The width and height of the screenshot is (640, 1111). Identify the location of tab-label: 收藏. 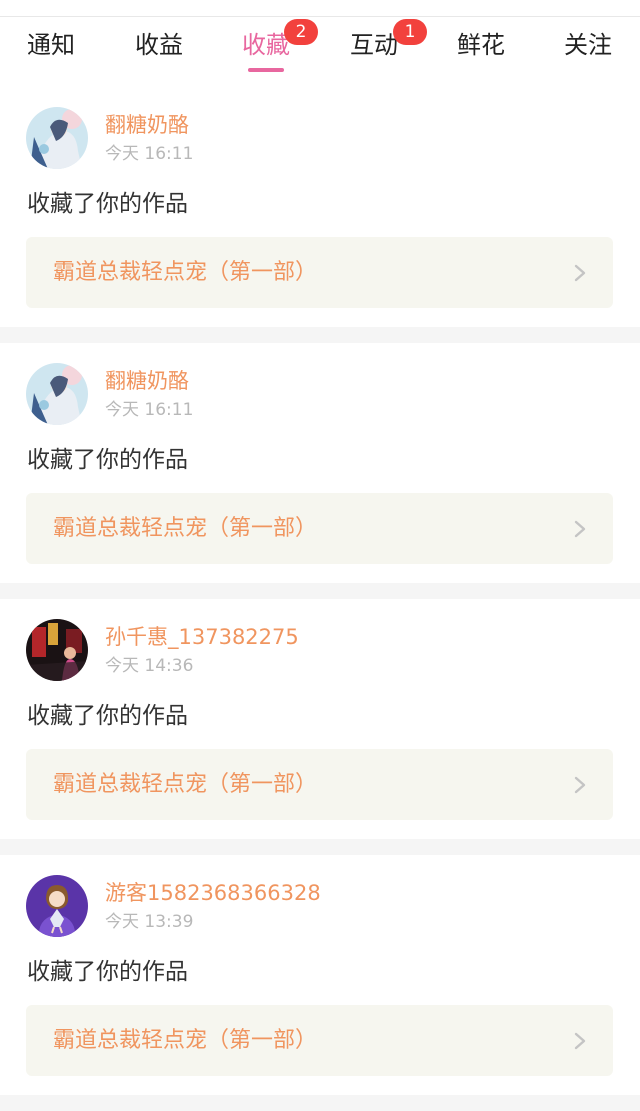
(266, 45).